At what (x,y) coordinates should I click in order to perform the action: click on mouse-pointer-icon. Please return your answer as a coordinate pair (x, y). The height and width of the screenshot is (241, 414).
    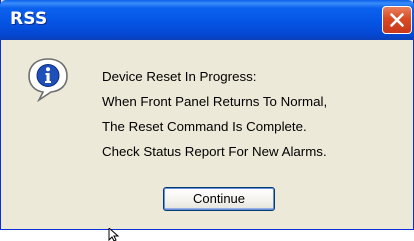
    Looking at the image, I should click on (114, 234).